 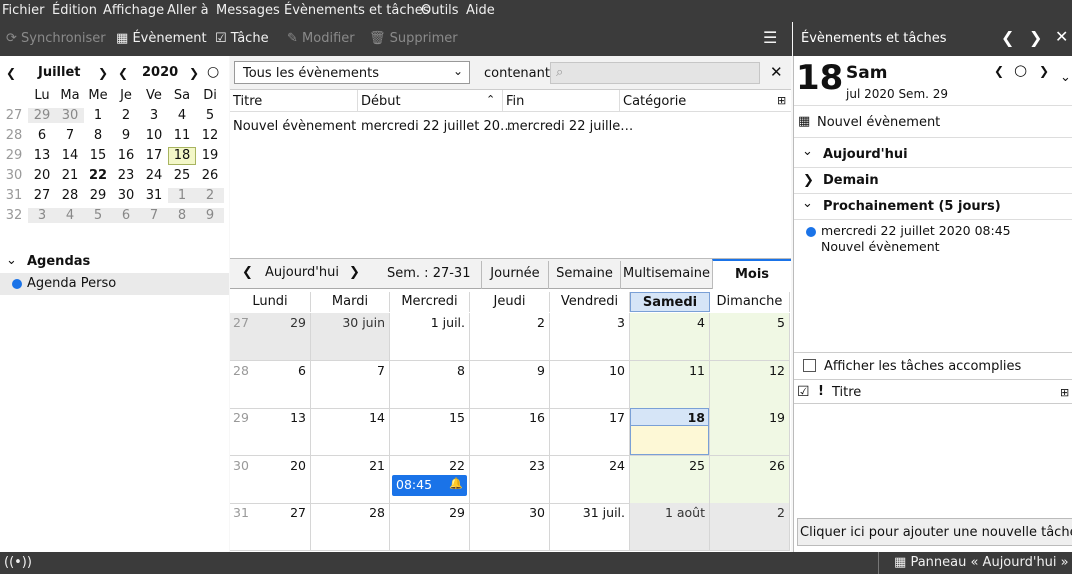 What do you see at coordinates (270, 479) in the screenshot?
I see `day-cell: 30 20` at bounding box center [270, 479].